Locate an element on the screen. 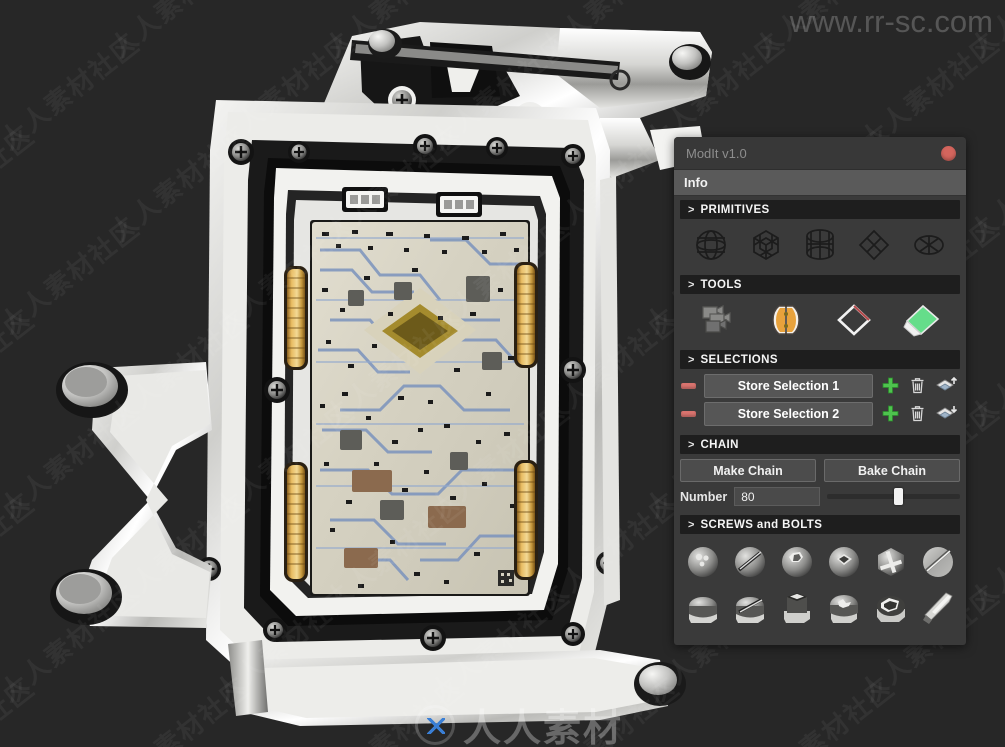 The height and width of the screenshot is (747, 1005). url-watermark: www.rr-sc.com is located at coordinates (891, 21).